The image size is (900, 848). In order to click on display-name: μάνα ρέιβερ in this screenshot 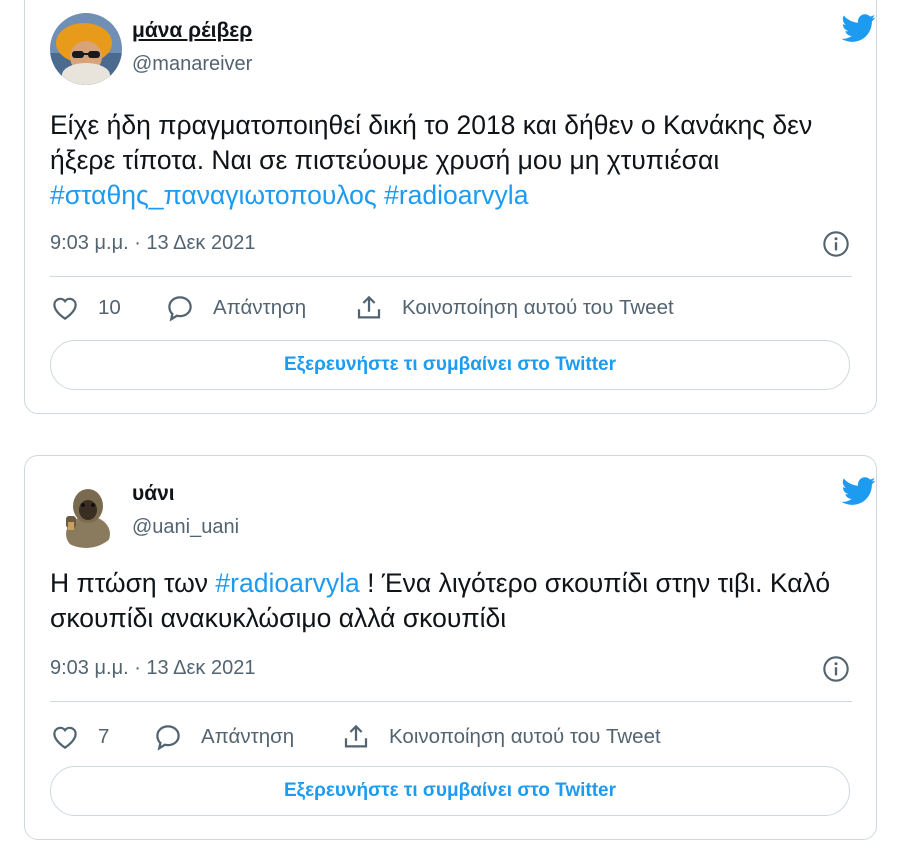, I will do `click(192, 31)`.